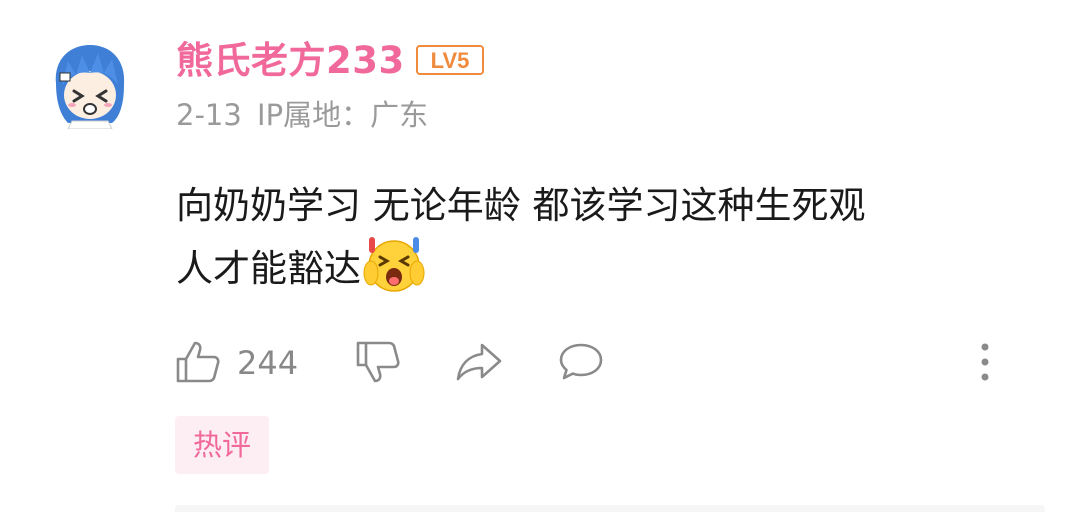  I want to click on more-icon, so click(985, 362).